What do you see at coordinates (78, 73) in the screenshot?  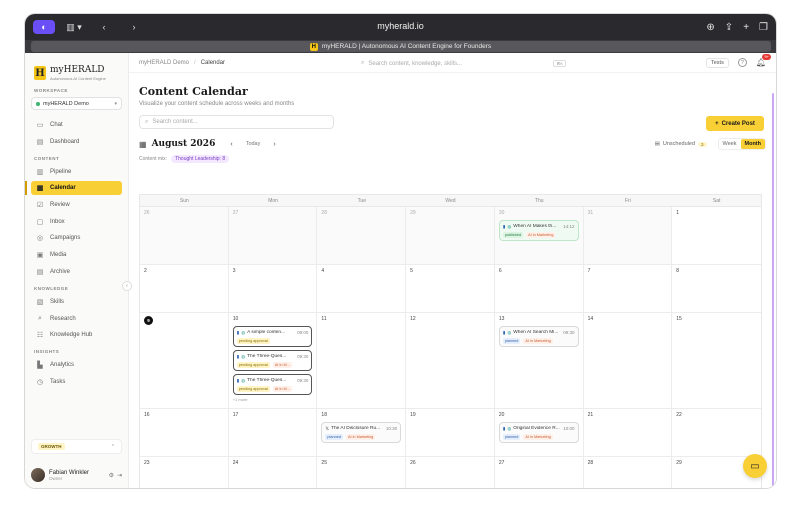 I see `logo: H myHERALD Autonomous AI Content Engine` at bounding box center [78, 73].